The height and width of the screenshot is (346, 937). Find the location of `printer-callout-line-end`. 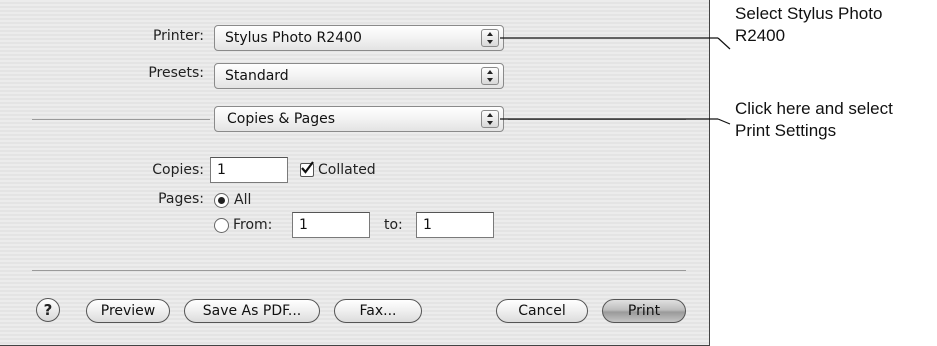

printer-callout-line-end is located at coordinates (724, 43).